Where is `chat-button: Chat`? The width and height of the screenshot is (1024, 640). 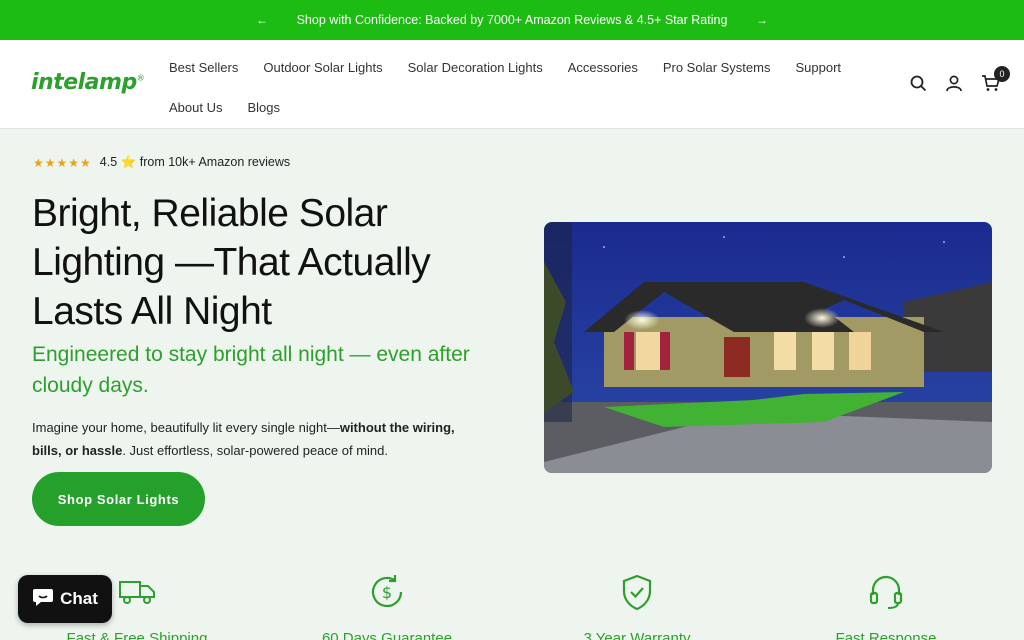
chat-button: Chat is located at coordinates (65, 599).